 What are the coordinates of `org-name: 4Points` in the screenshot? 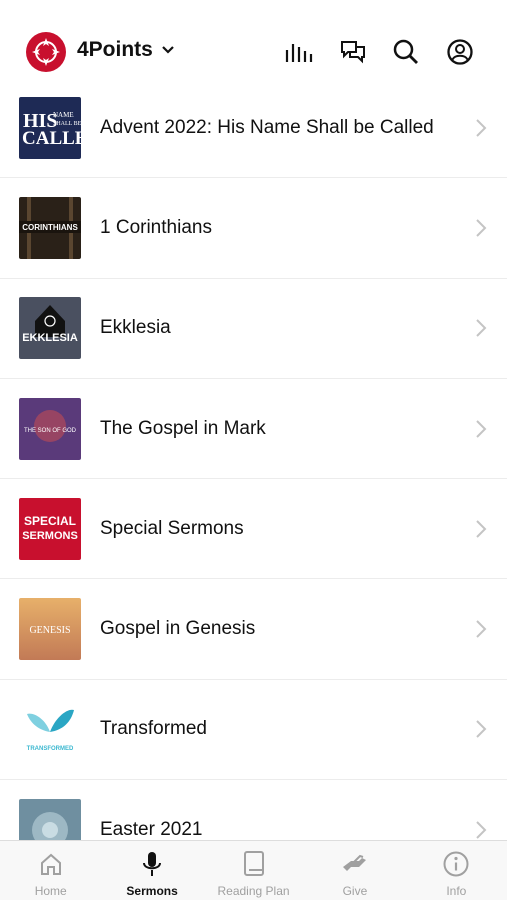 It's located at (115, 49).